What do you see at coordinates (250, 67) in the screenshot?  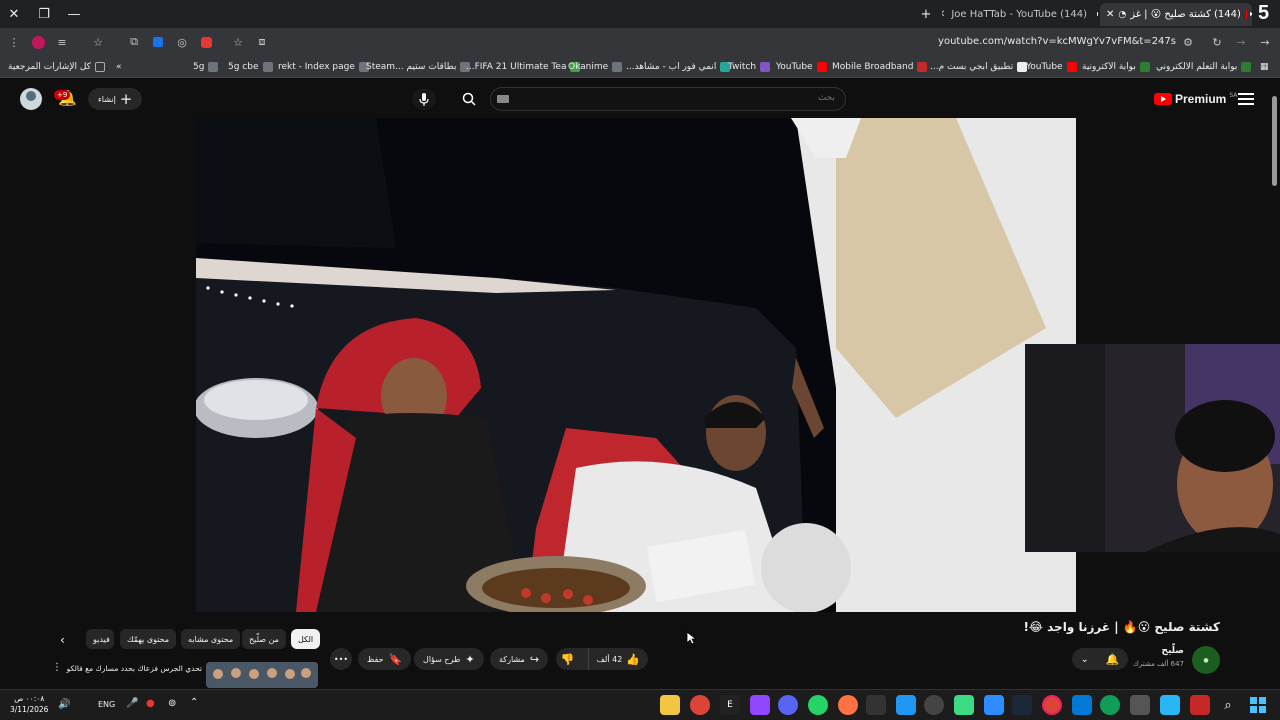 I see `bookmark-item: 5g cbe` at bounding box center [250, 67].